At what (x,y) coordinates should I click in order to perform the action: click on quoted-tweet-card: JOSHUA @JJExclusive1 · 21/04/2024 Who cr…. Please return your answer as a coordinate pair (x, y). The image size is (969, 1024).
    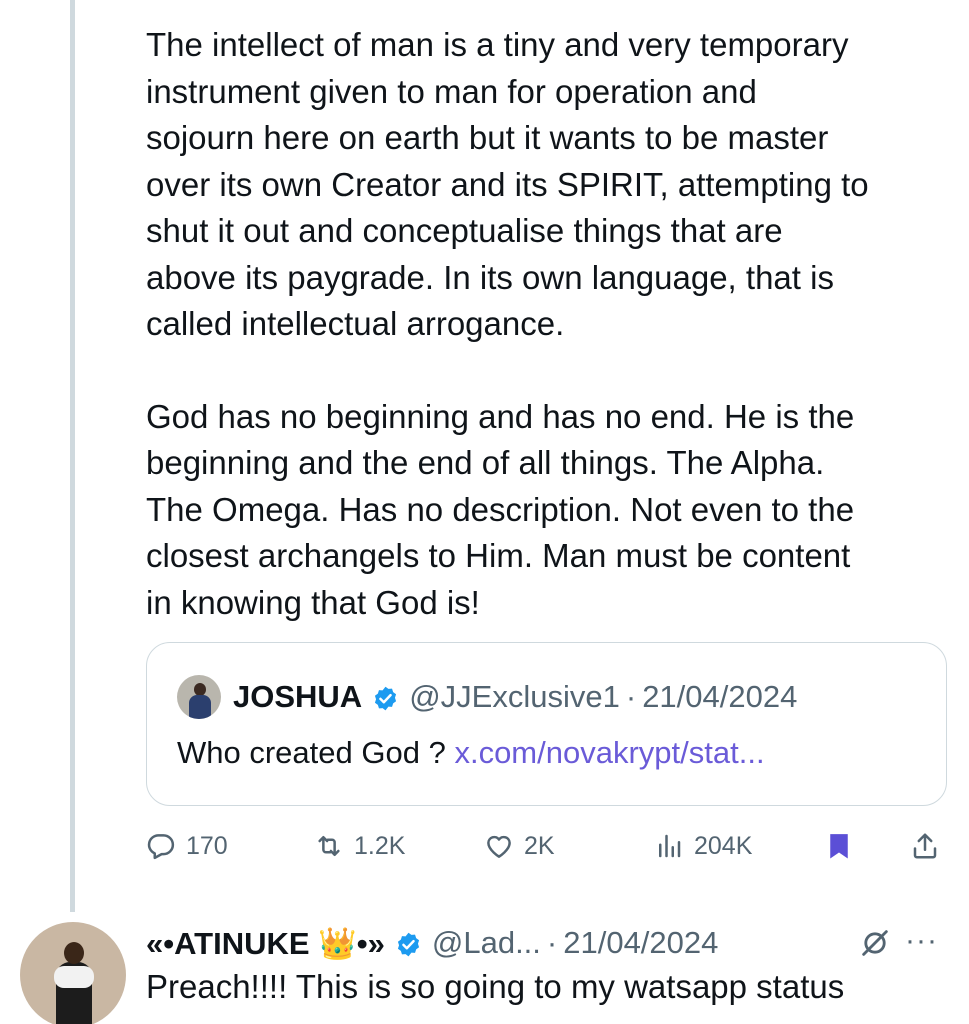
    Looking at the image, I should click on (546, 724).